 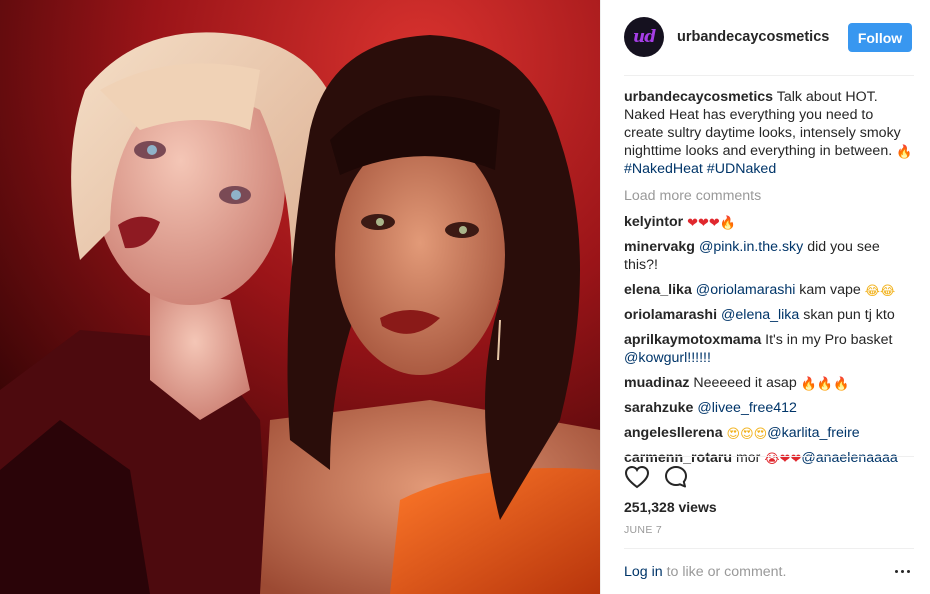 I want to click on header-username: urbandecaycosmetics, so click(x=753, y=37).